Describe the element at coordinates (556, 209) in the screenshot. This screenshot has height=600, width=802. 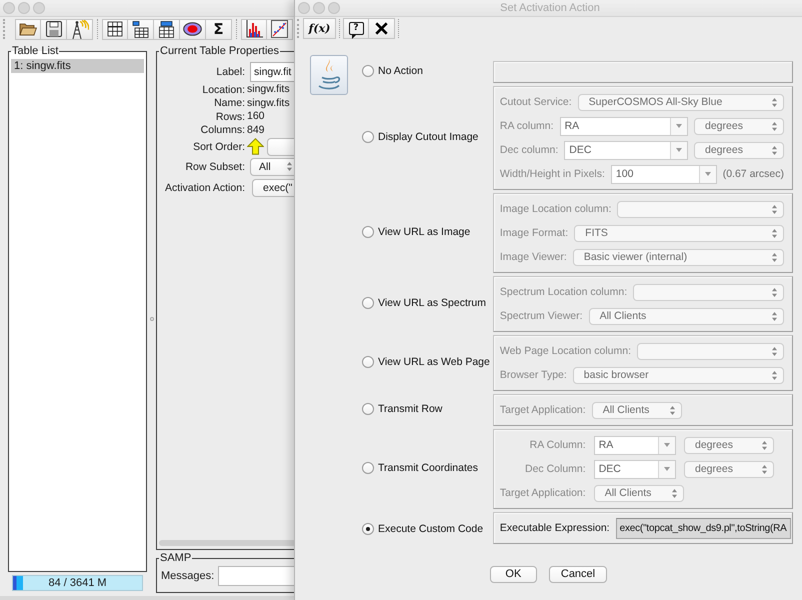
I see `option-label: Image Location column:` at that location.